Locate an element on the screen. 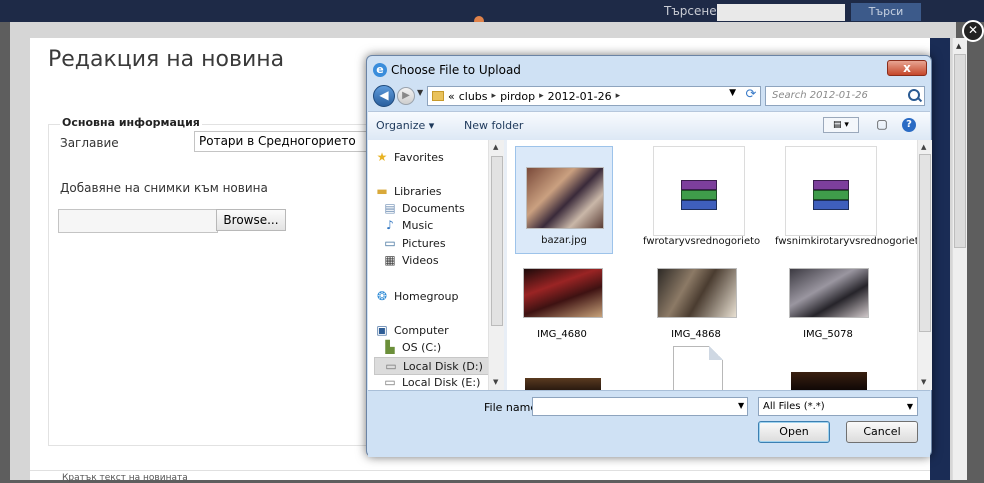 This screenshot has width=984, height=483. file-item: fwrotaryvsrednogorieto is located at coordinates (701, 199).